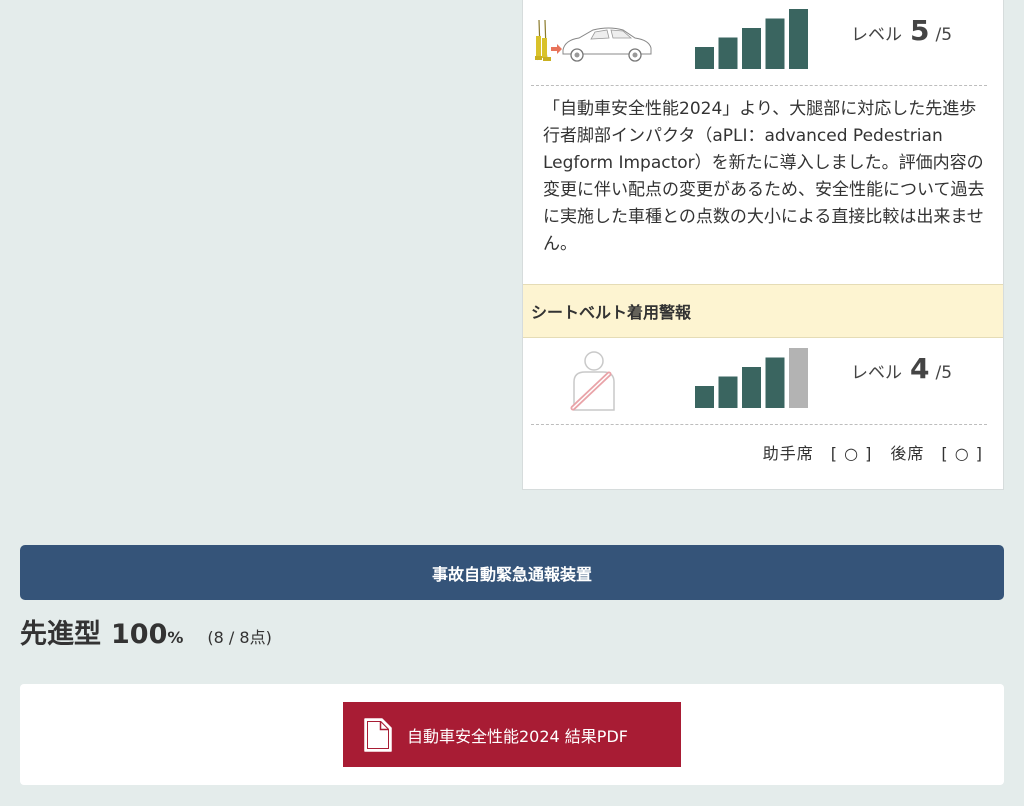 The width and height of the screenshot is (1024, 806). Describe the element at coordinates (517, 736) in the screenshot. I see `result-pdf-label: 自動車安全性能2024 結果PDF` at that location.